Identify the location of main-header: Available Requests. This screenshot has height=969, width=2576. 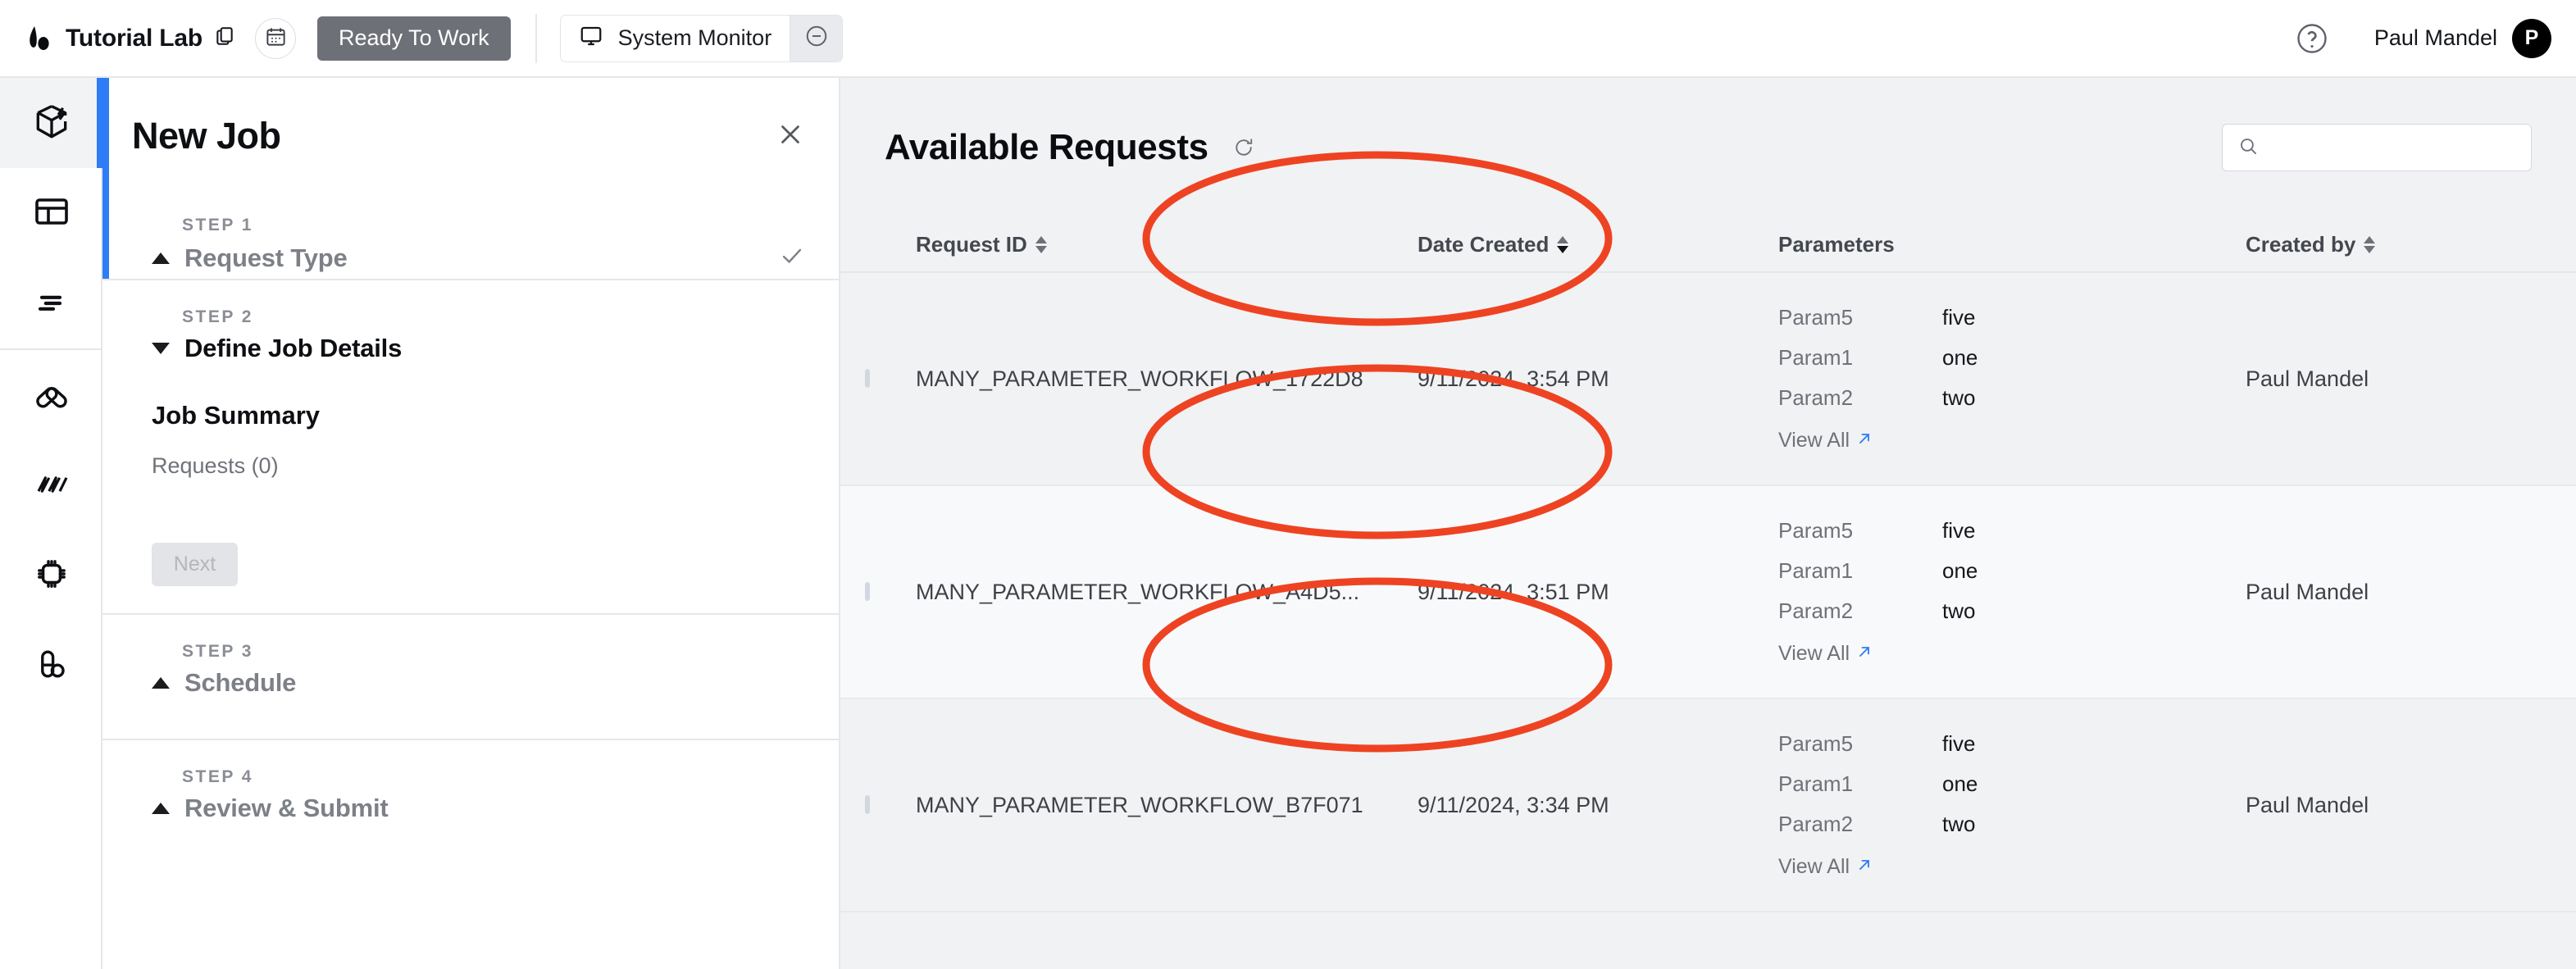
(1708, 147).